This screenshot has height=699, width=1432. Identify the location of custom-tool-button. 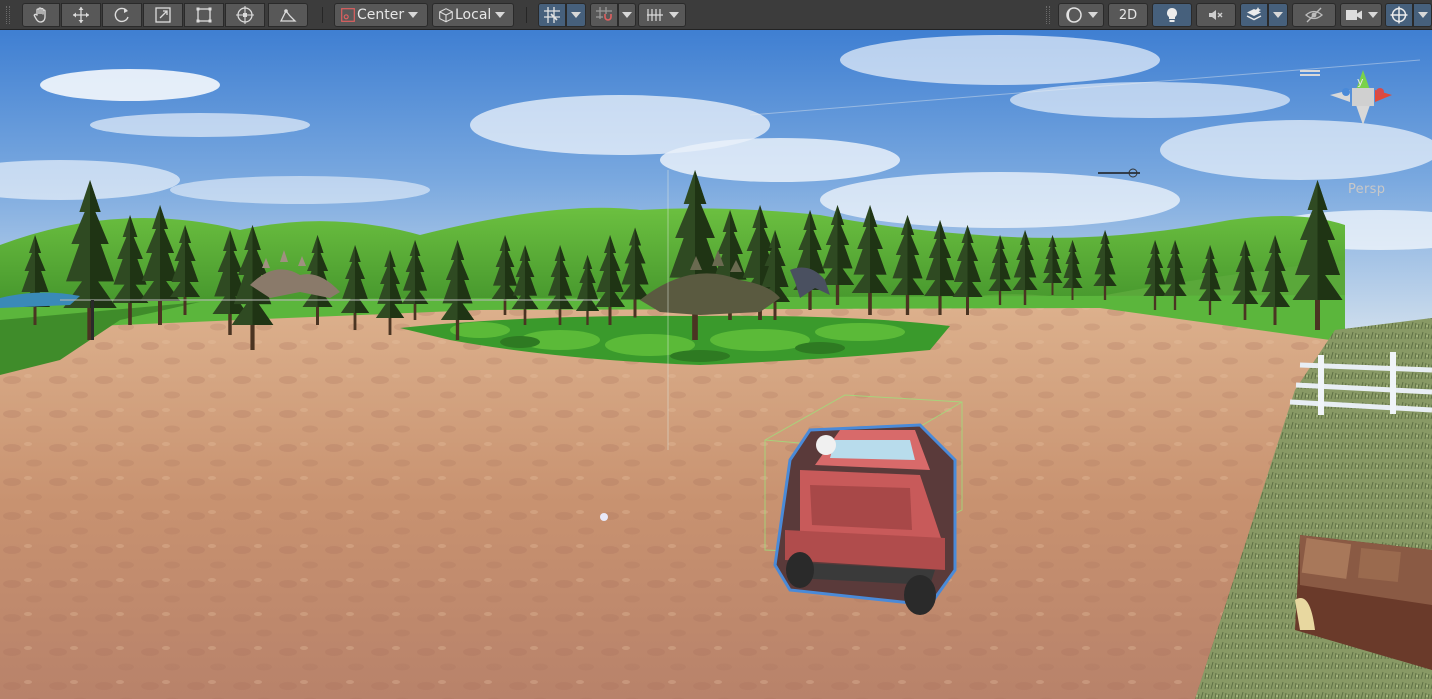
(288, 15).